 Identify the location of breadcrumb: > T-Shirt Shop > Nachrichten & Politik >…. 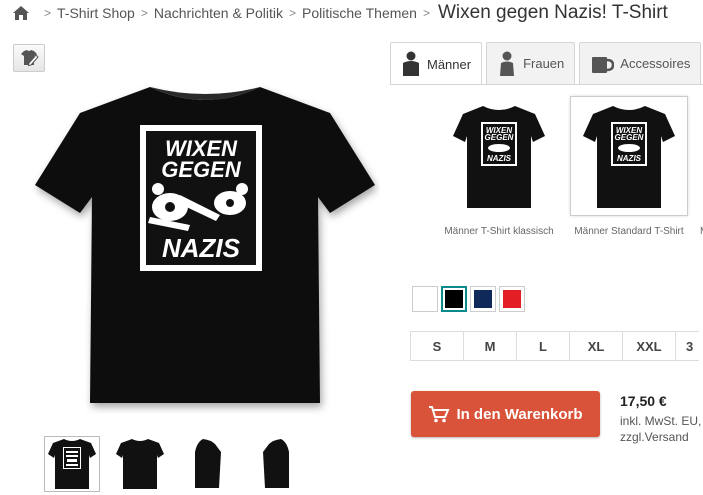
(340, 13).